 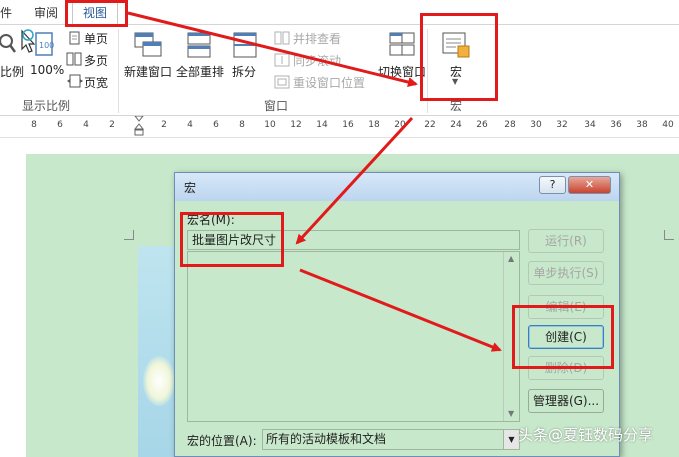 I want to click on watermark: 头条@夏钰数码分享, so click(x=586, y=435).